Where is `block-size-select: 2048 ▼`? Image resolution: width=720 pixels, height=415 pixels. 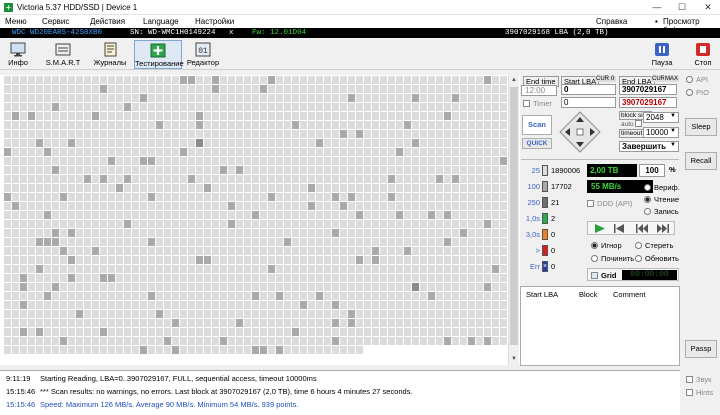 block-size-select: 2048 ▼ is located at coordinates (661, 117).